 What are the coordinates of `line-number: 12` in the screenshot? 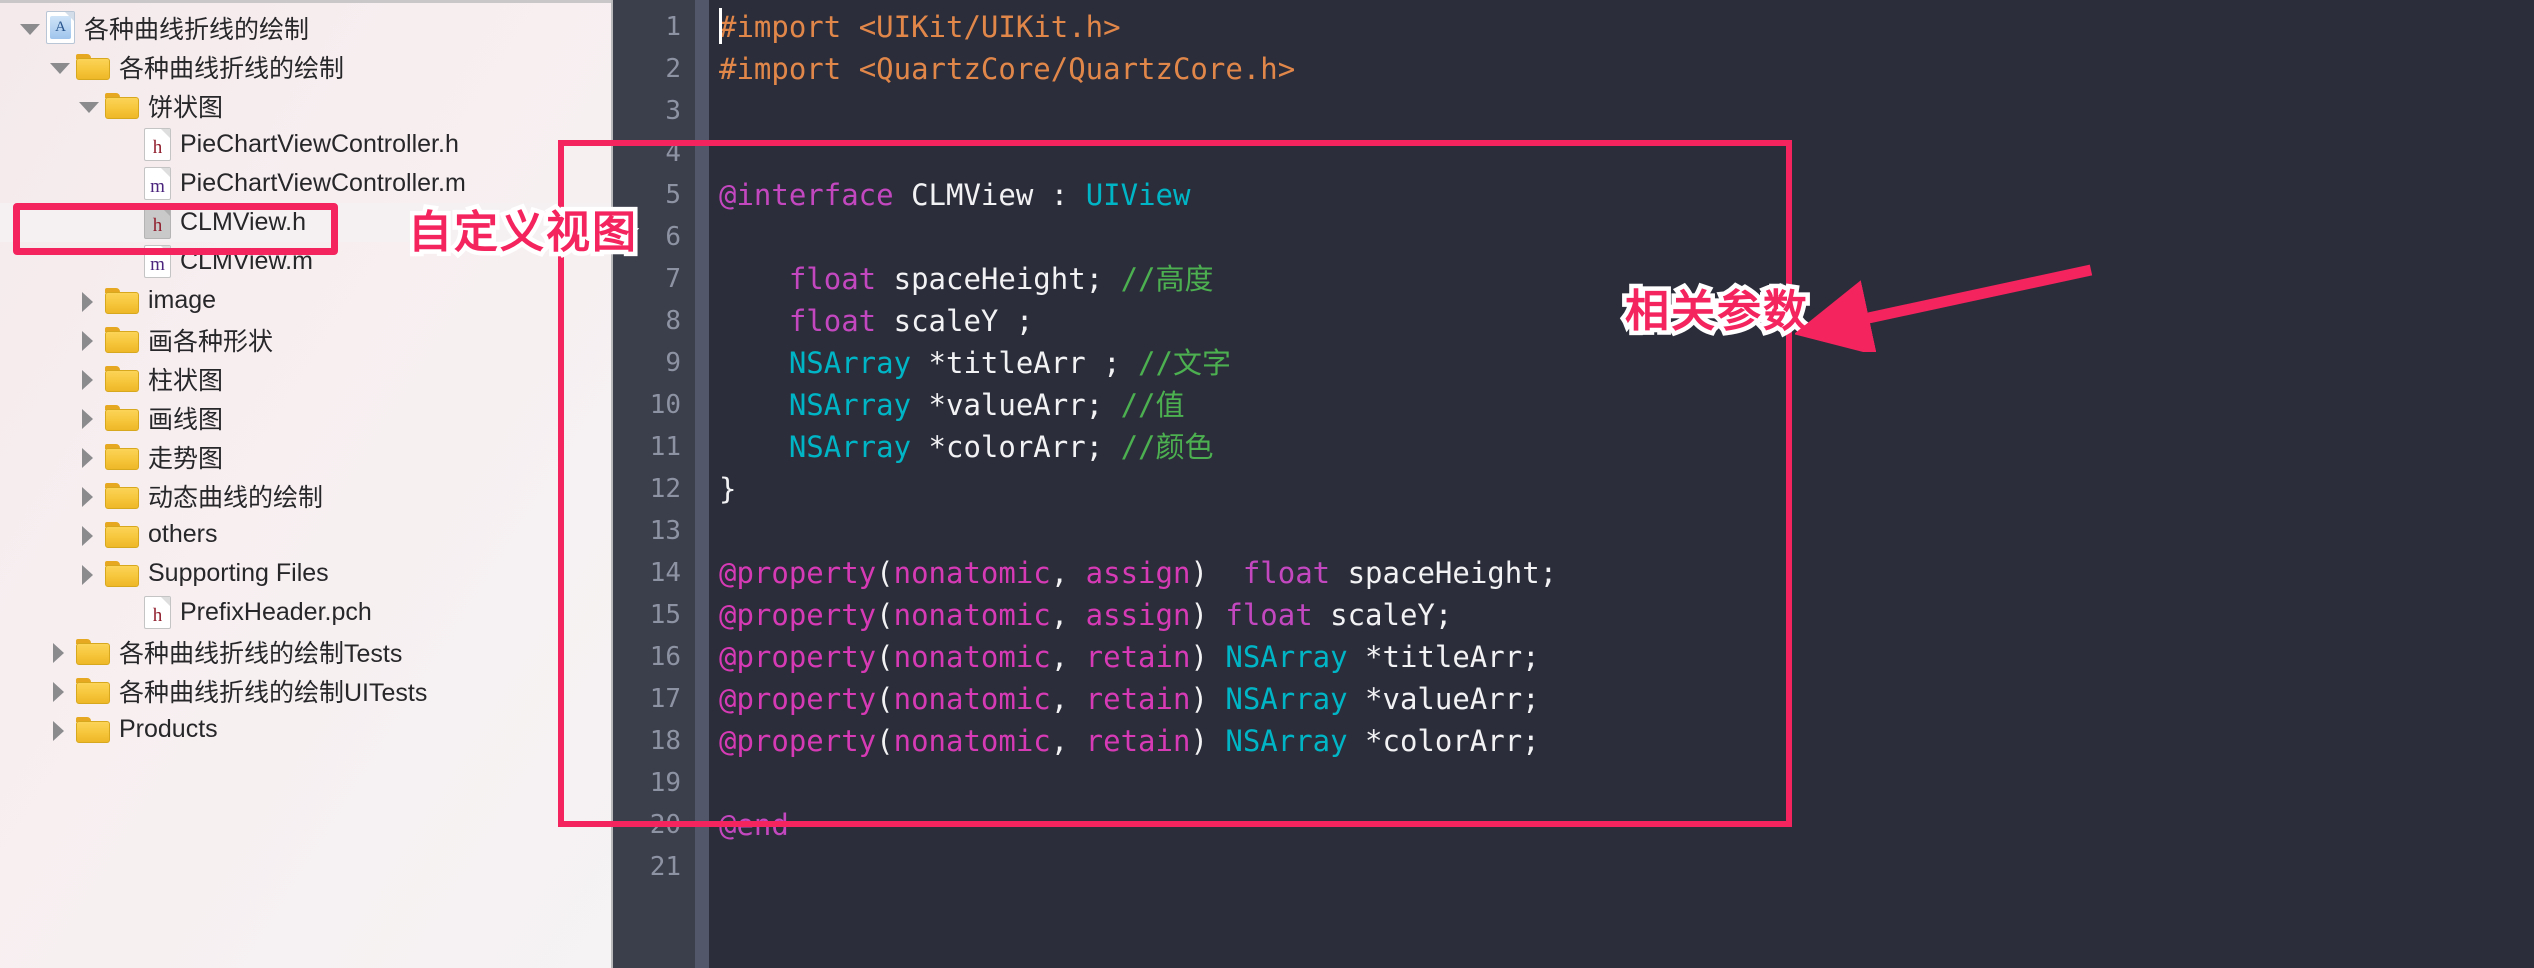 It's located at (665, 489).